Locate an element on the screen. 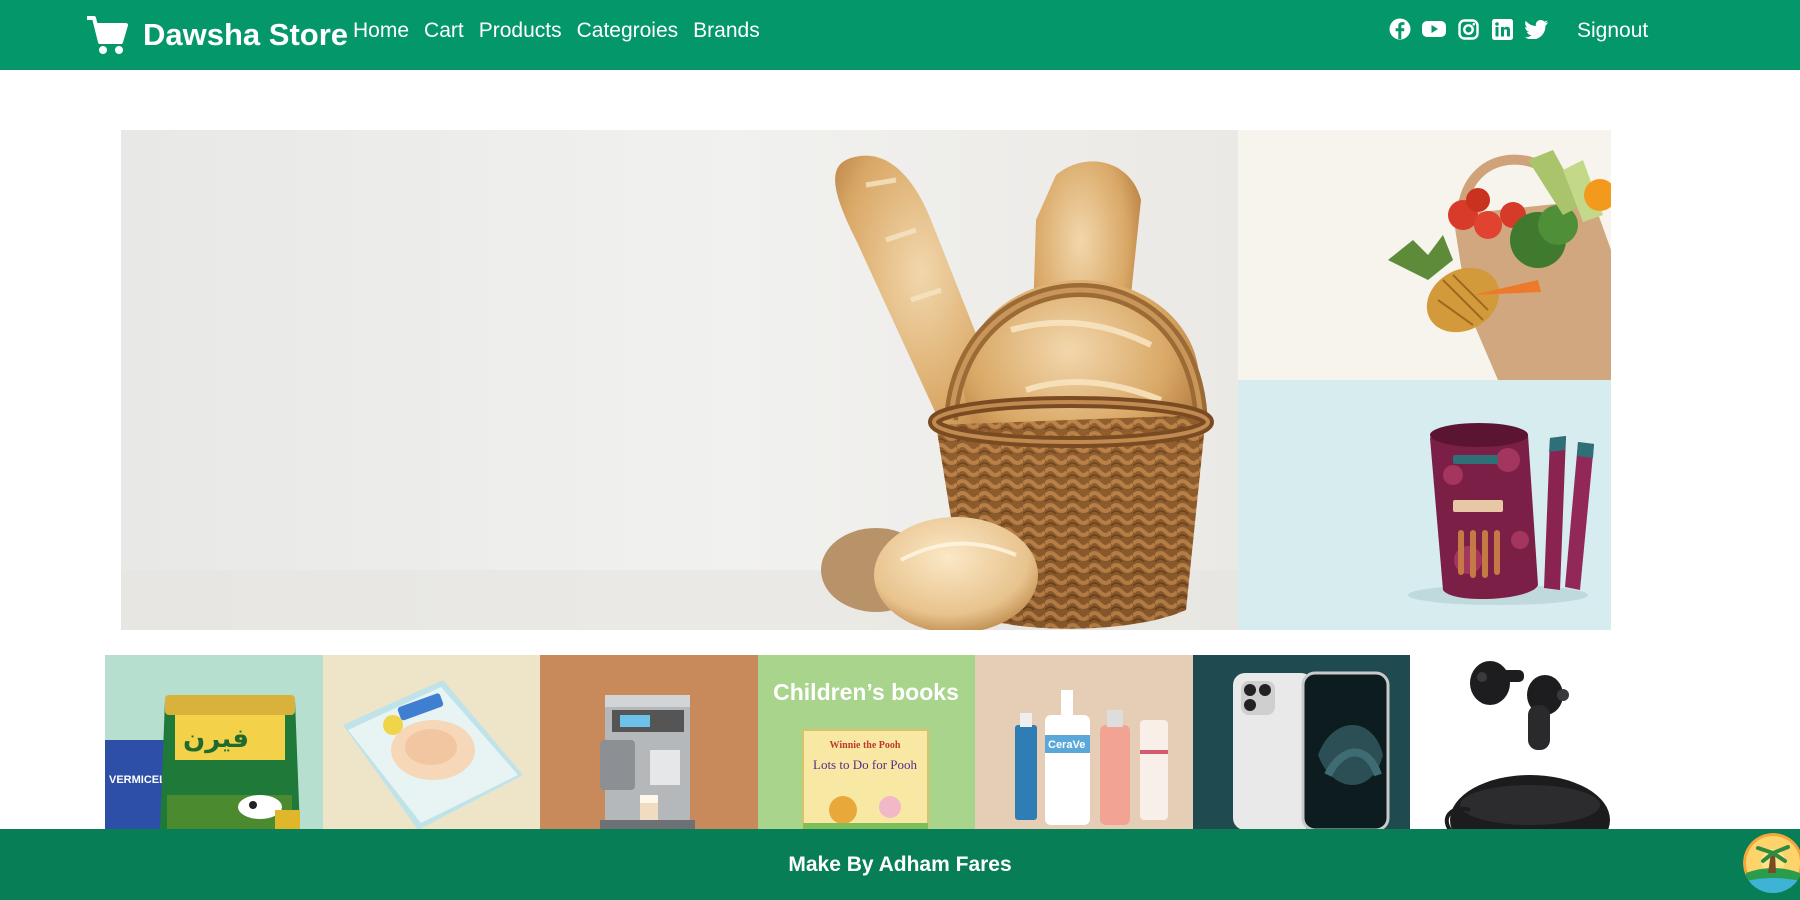 The image size is (1800, 900). instagram-icon is located at coordinates (1468, 29).